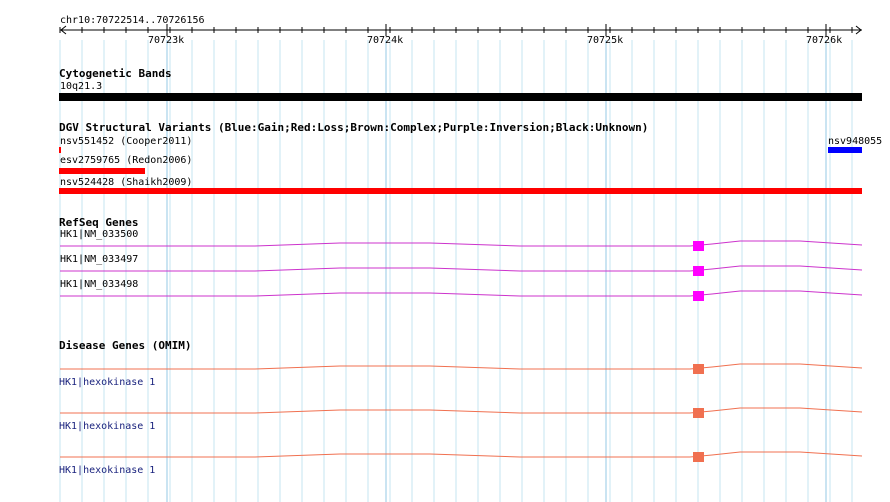  Describe the element at coordinates (81, 86) in the screenshot. I see `cytoband-label: 10q21.3` at that location.